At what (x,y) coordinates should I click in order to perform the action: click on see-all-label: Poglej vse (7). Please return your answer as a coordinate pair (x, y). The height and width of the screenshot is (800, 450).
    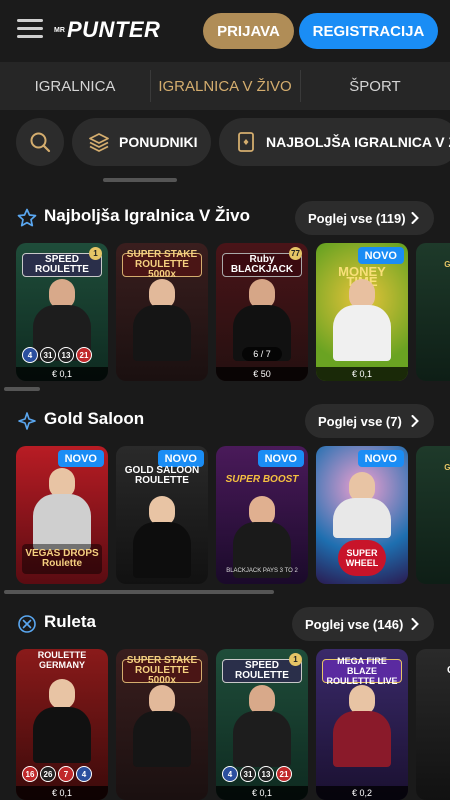
    Looking at the image, I should click on (360, 421).